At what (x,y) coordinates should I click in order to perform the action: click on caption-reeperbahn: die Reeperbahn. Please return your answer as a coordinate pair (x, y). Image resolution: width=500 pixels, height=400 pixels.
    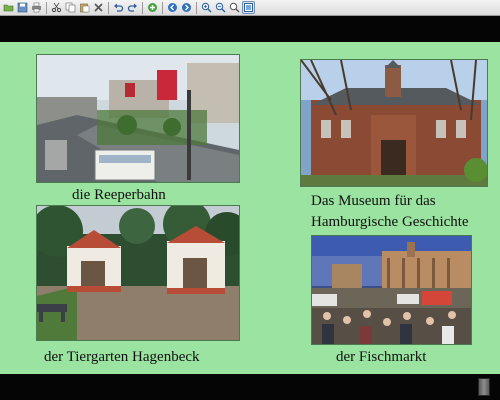
    Looking at the image, I should click on (119, 195).